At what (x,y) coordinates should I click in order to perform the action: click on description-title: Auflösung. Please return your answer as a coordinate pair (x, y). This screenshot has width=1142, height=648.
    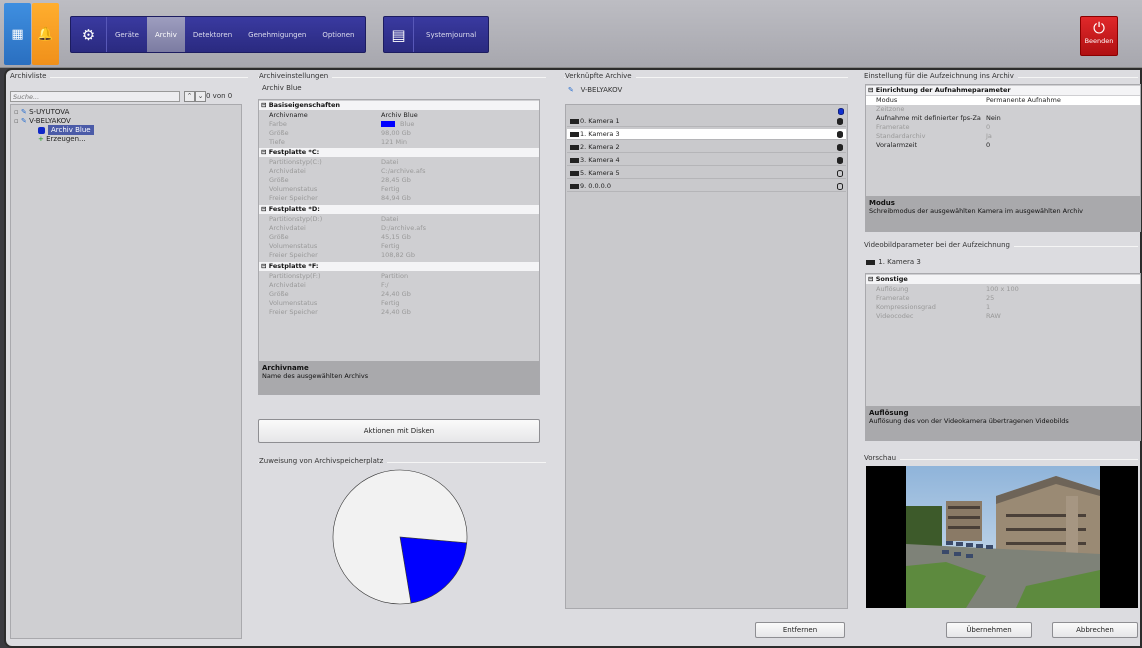
    Looking at the image, I should click on (889, 413).